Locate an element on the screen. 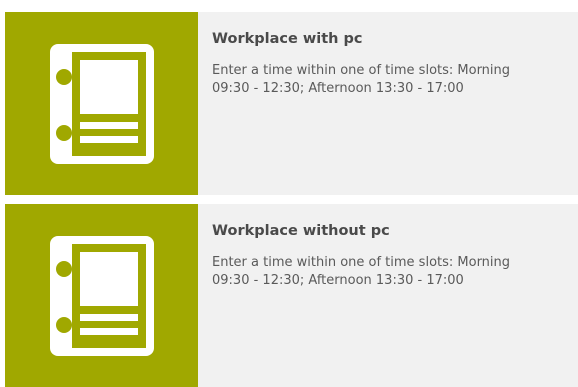 The height and width of the screenshot is (387, 578). card-title: Workplace with pc is located at coordinates (287, 39).